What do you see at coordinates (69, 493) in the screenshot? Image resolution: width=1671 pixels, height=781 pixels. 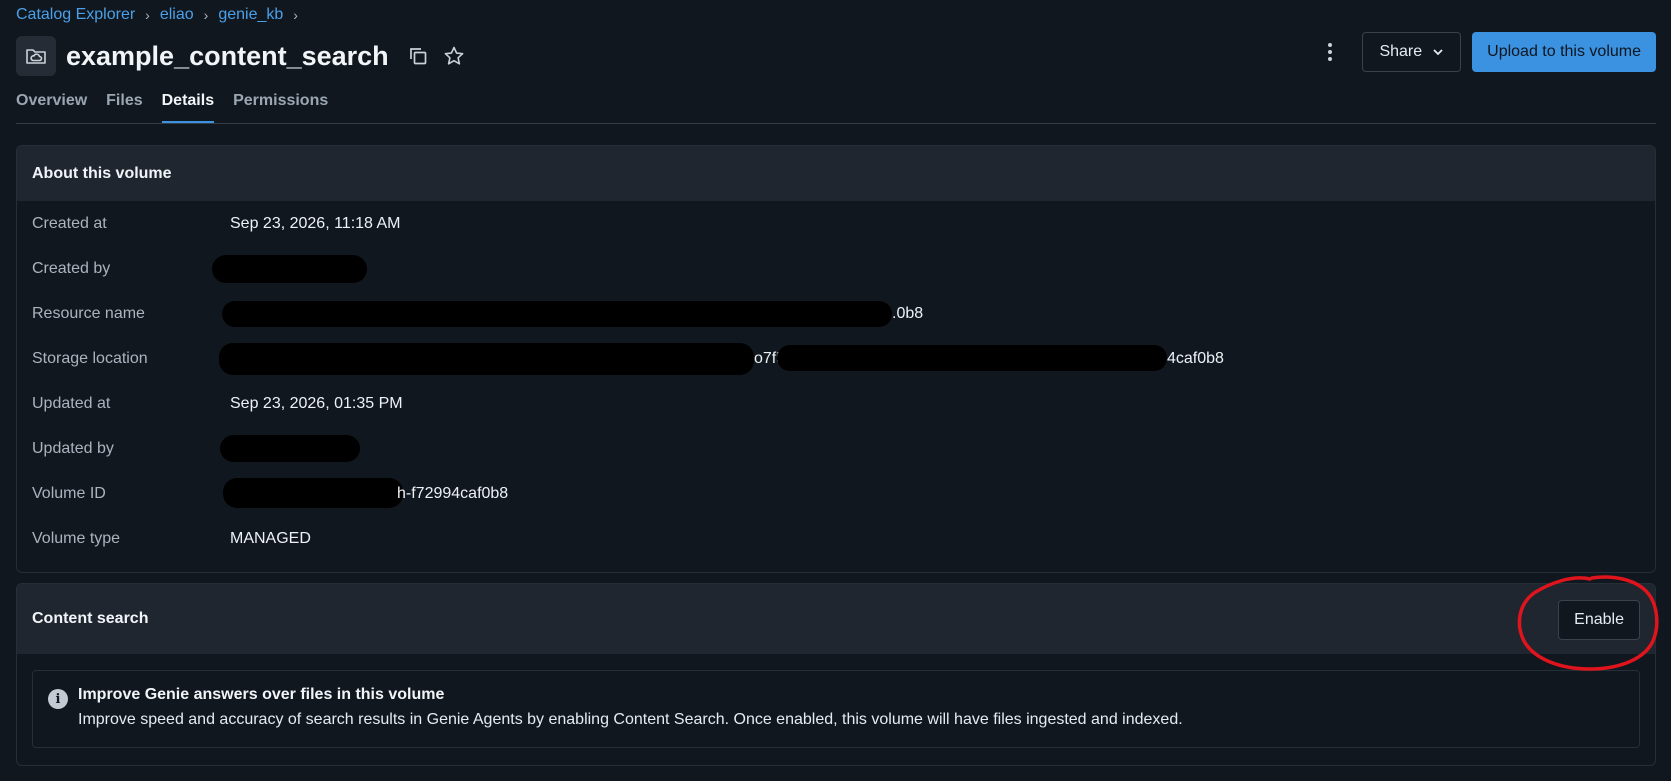 I see `detail-label: Volume ID` at bounding box center [69, 493].